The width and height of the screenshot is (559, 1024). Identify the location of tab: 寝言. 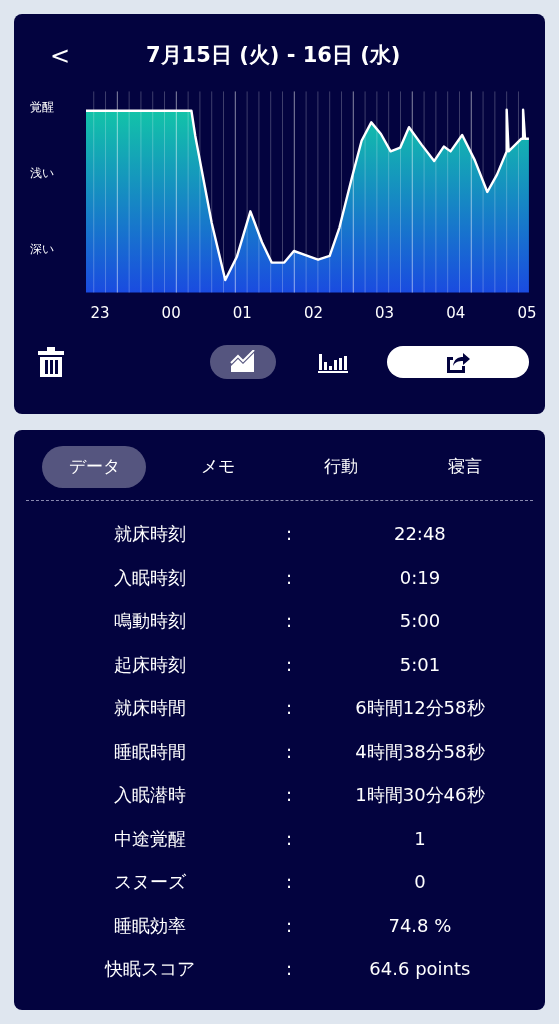
(464, 467).